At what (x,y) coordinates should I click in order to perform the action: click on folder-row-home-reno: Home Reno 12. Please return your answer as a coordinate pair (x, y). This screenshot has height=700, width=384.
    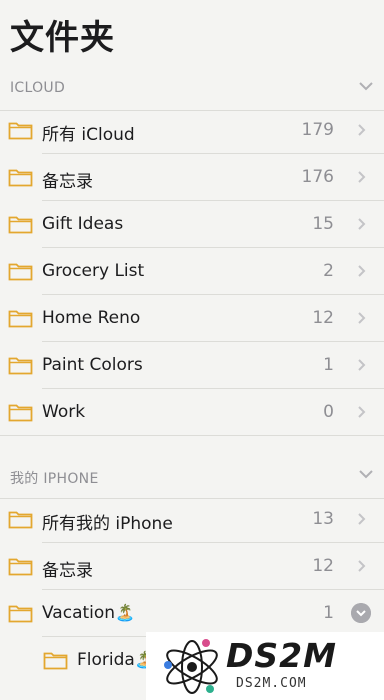
    Looking at the image, I should click on (192, 318).